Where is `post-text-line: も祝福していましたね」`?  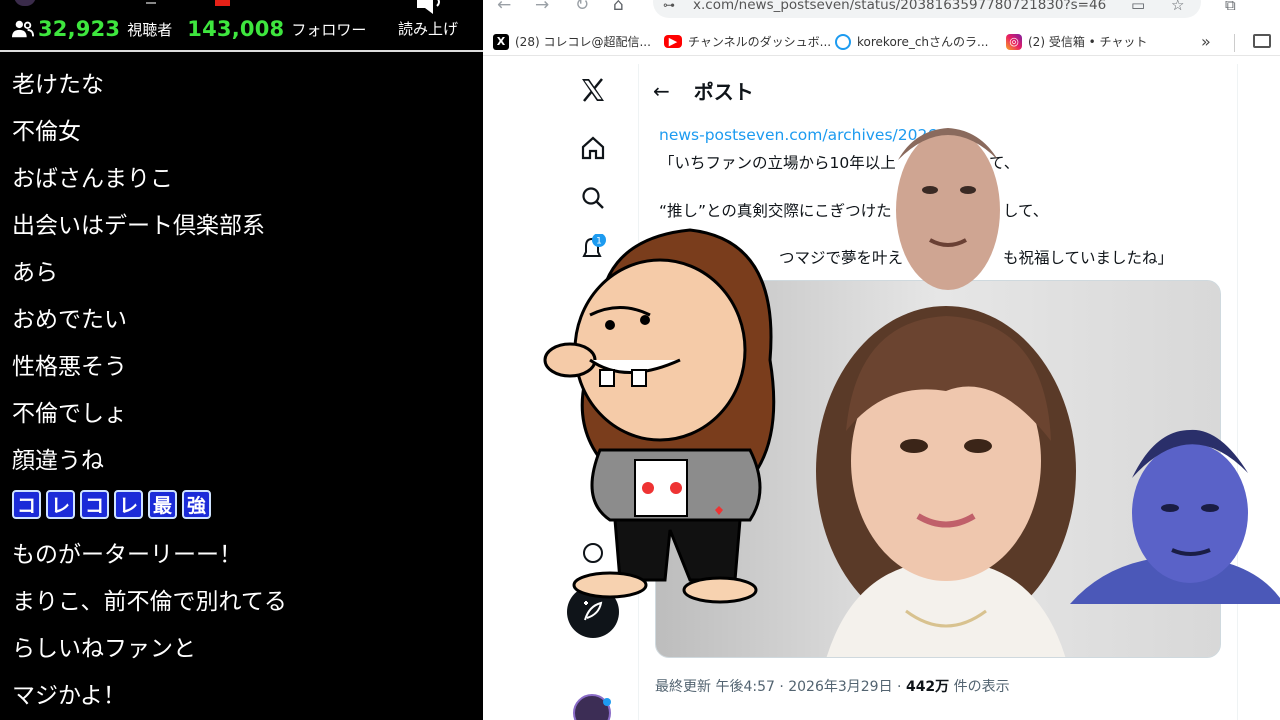
post-text-line: も祝福していましたね」 is located at coordinates (1088, 258).